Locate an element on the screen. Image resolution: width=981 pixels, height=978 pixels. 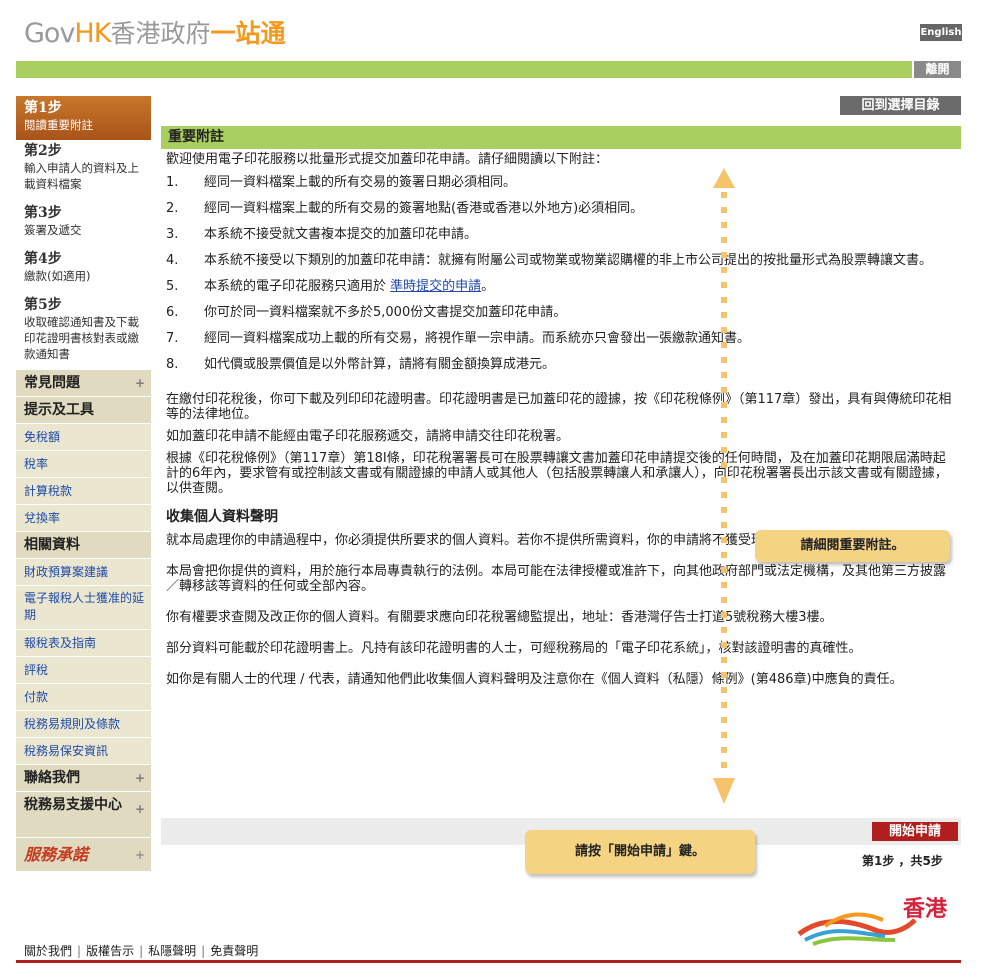
nav-tips-heading: 提示及工具 is located at coordinates (83, 409).